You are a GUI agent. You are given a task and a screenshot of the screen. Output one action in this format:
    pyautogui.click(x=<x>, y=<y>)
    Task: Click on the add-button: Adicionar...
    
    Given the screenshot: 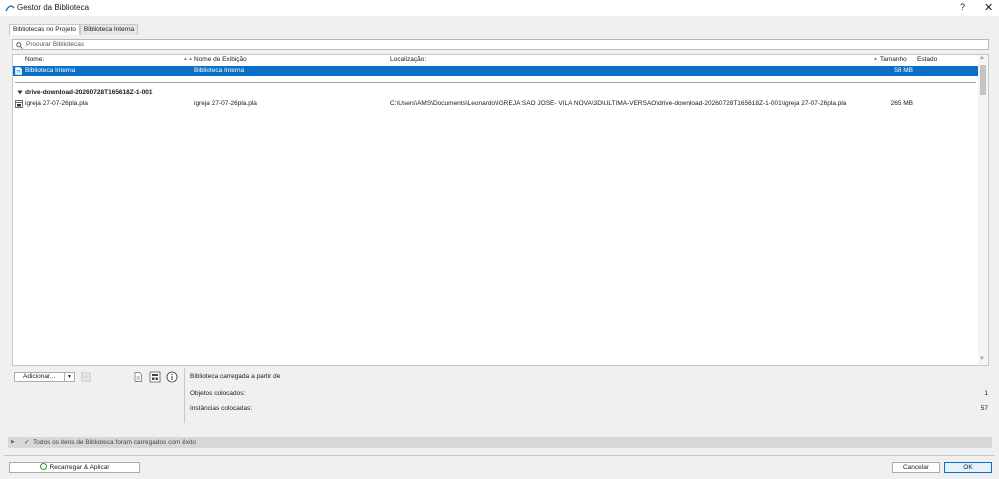 What is the action you would take?
    pyautogui.click(x=39, y=377)
    